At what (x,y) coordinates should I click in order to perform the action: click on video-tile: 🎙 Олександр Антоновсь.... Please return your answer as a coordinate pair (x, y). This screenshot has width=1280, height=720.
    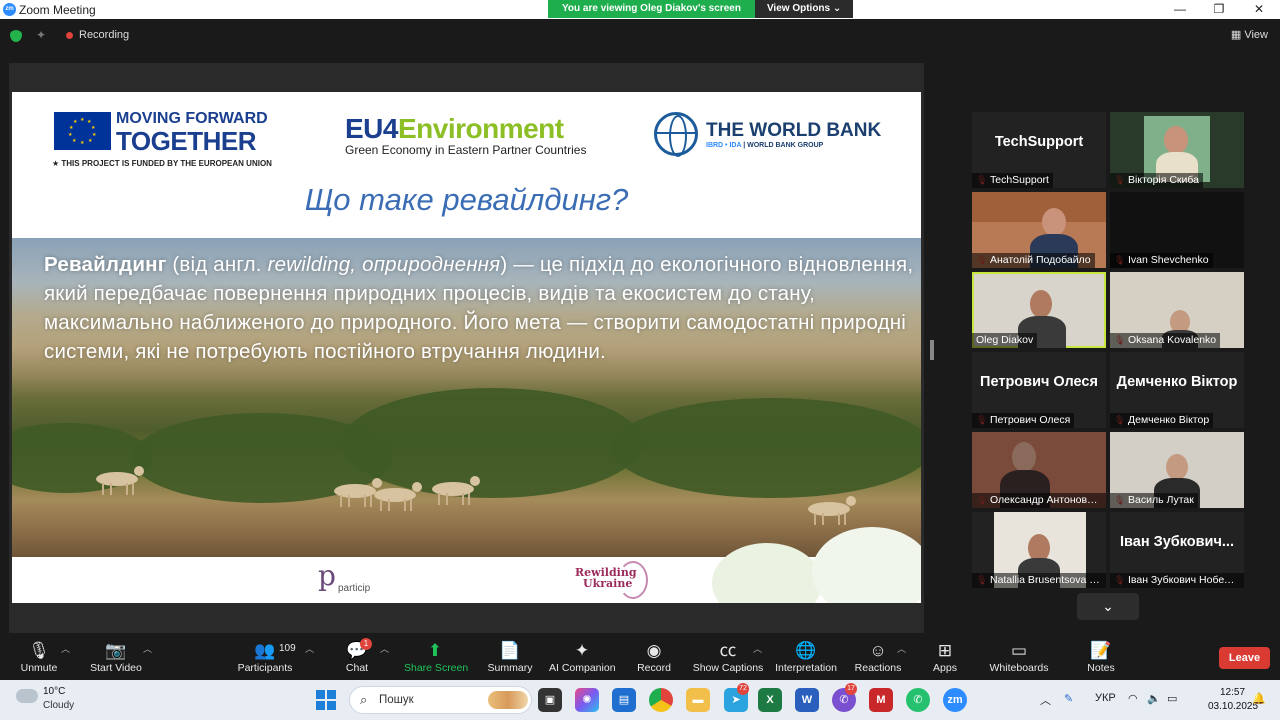
    Looking at the image, I should click on (1039, 470).